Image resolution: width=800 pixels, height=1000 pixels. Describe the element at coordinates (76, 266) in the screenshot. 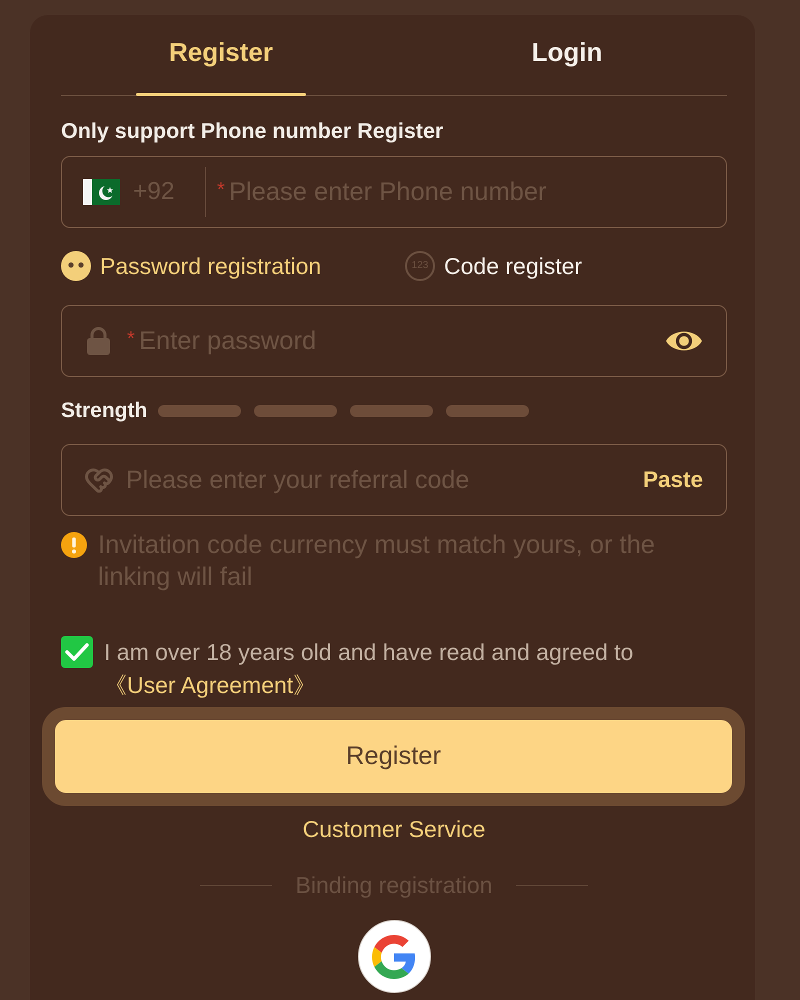

I see `dots-icon` at that location.